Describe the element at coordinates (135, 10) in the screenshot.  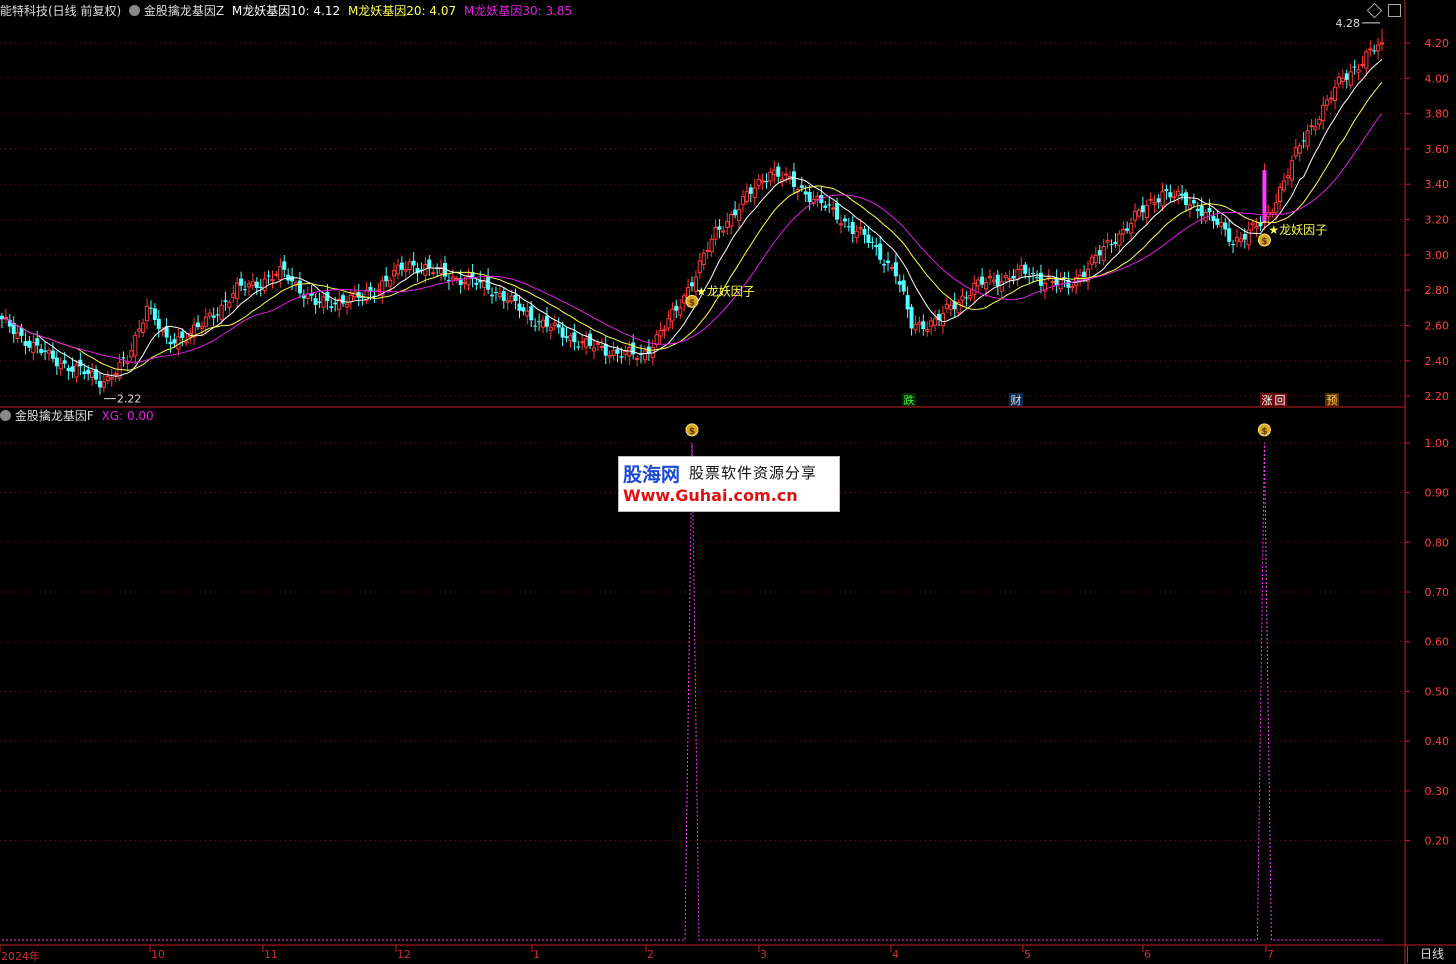
I see `collapse-icon` at that location.